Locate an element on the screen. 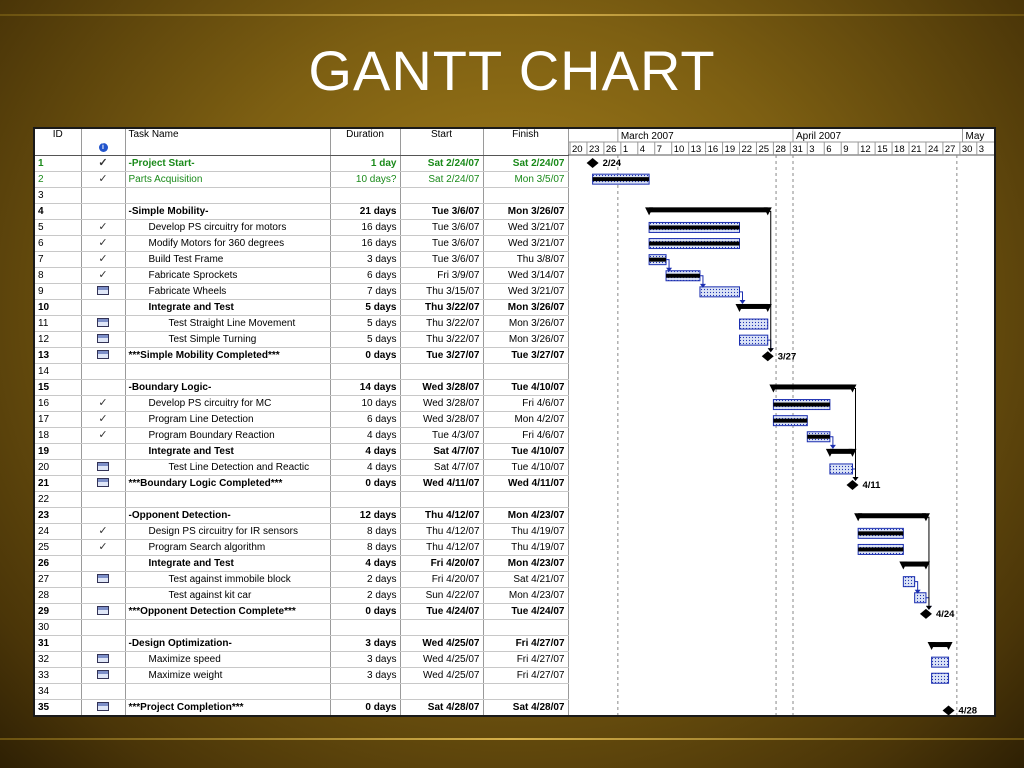 The image size is (1024, 768). task-id: 30 is located at coordinates (58, 627).